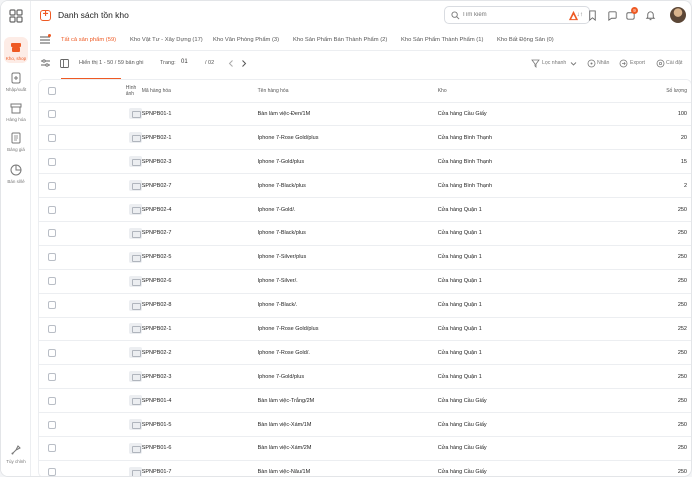 The height and width of the screenshot is (477, 692). I want to click on header-warehouse: Kho, so click(523, 91).